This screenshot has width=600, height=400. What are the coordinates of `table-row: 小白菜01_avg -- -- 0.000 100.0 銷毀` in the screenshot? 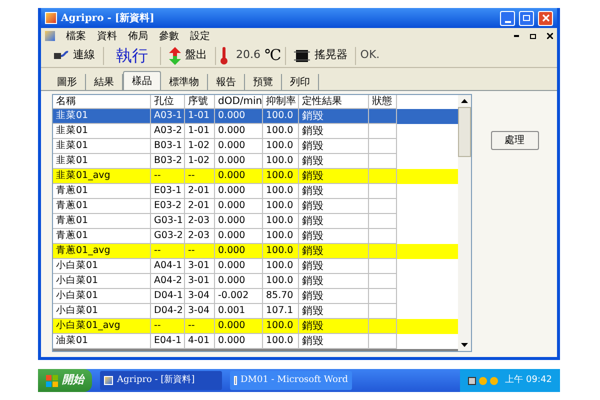 It's located at (255, 326).